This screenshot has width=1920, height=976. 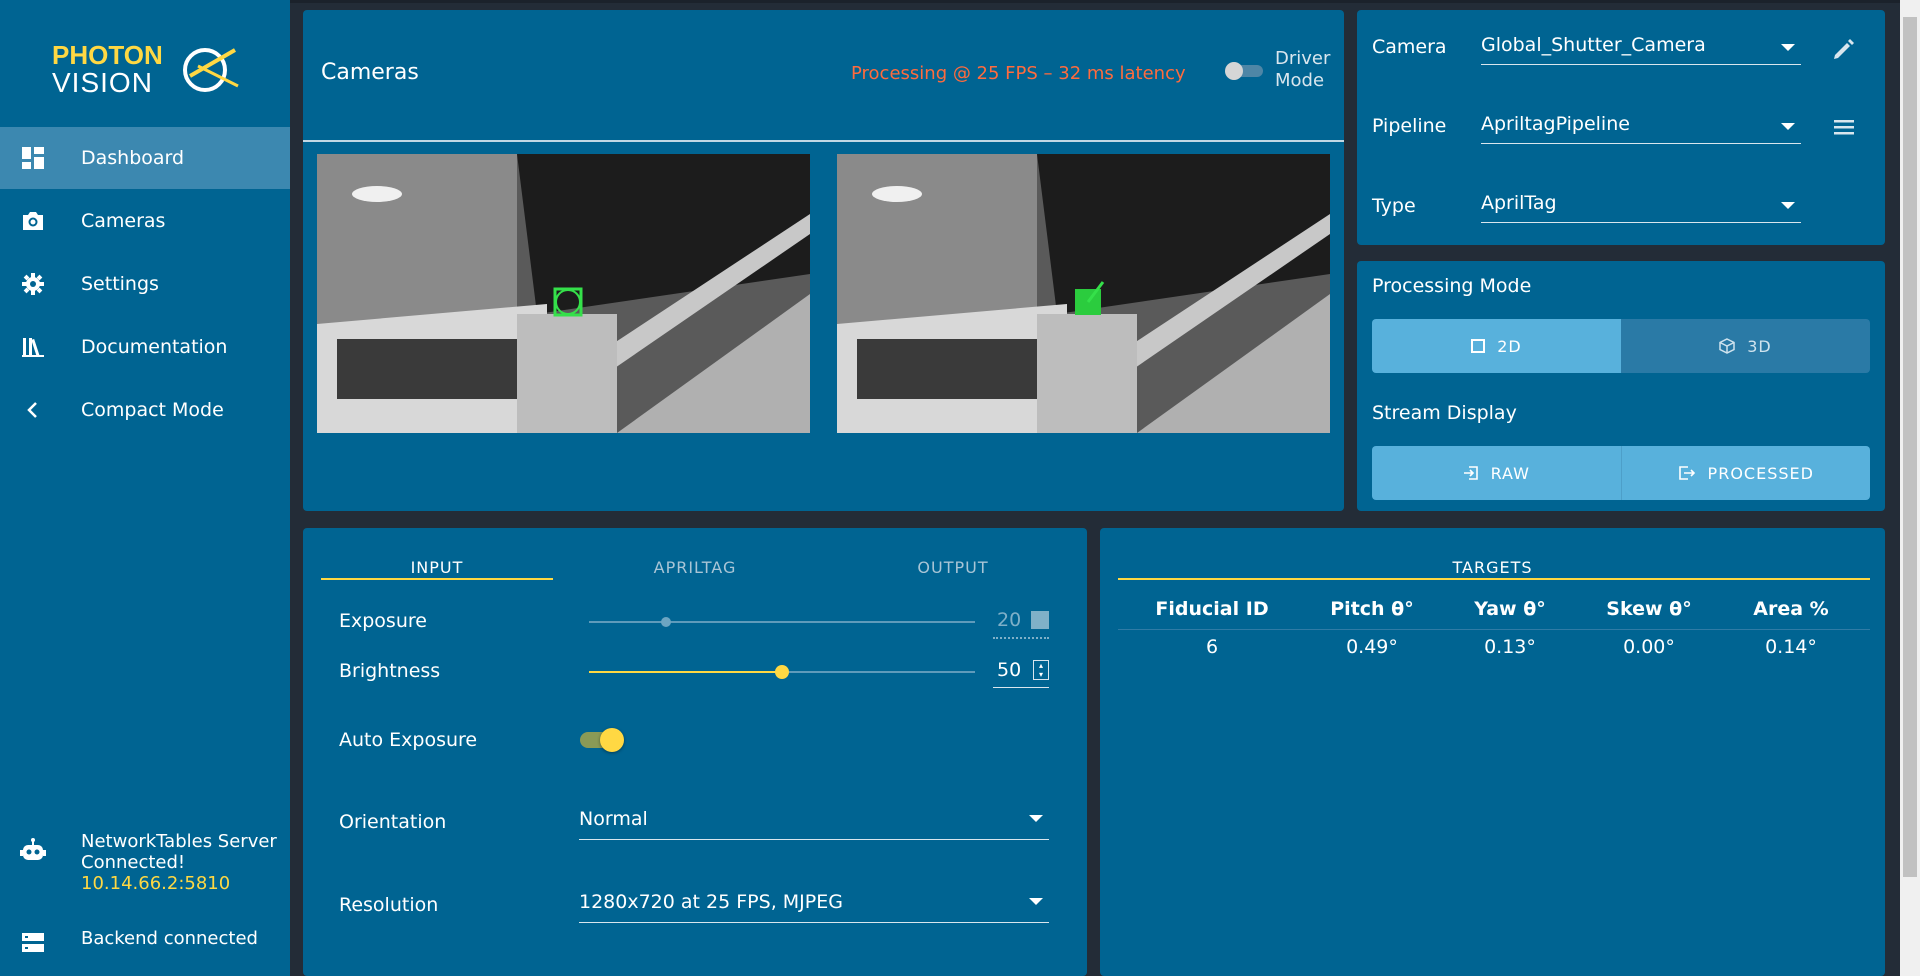 I want to click on sidebar-item-label: Documentation, so click(x=154, y=347).